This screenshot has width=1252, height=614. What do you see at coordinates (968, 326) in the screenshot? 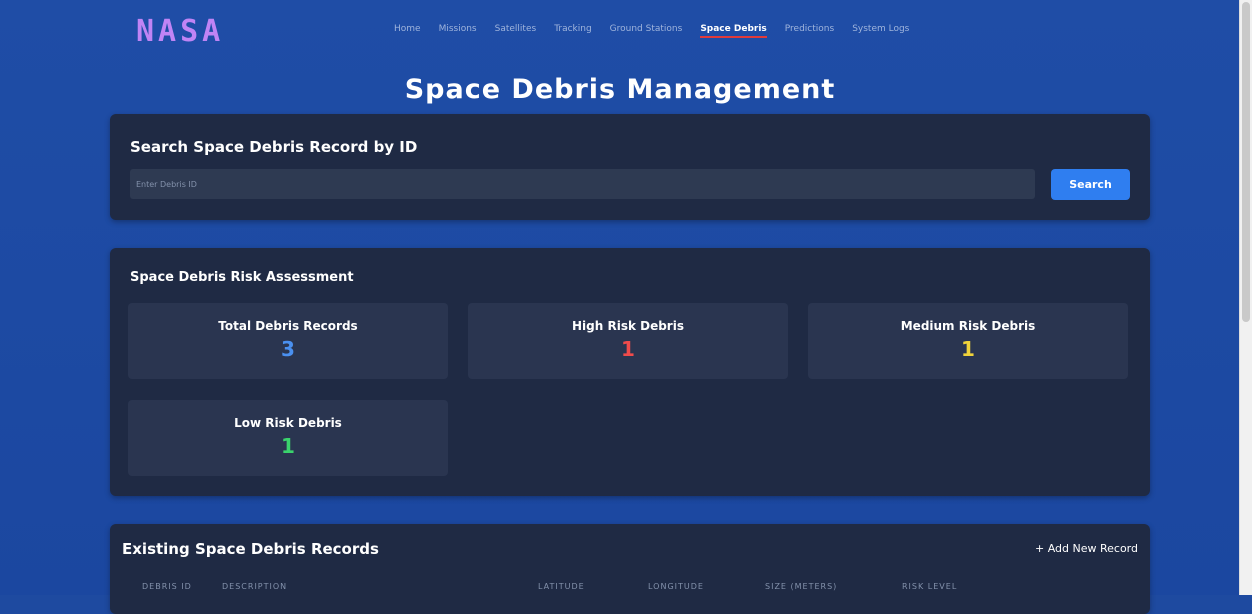
I see `stat-label: Medium Risk Debris` at bounding box center [968, 326].